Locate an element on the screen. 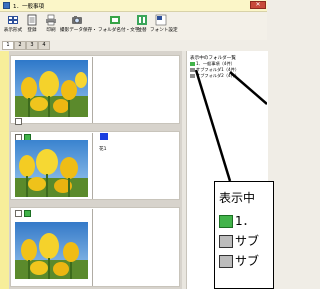  zoom-callout: 表示中 1． サブ サブ is located at coordinates (244, 235).